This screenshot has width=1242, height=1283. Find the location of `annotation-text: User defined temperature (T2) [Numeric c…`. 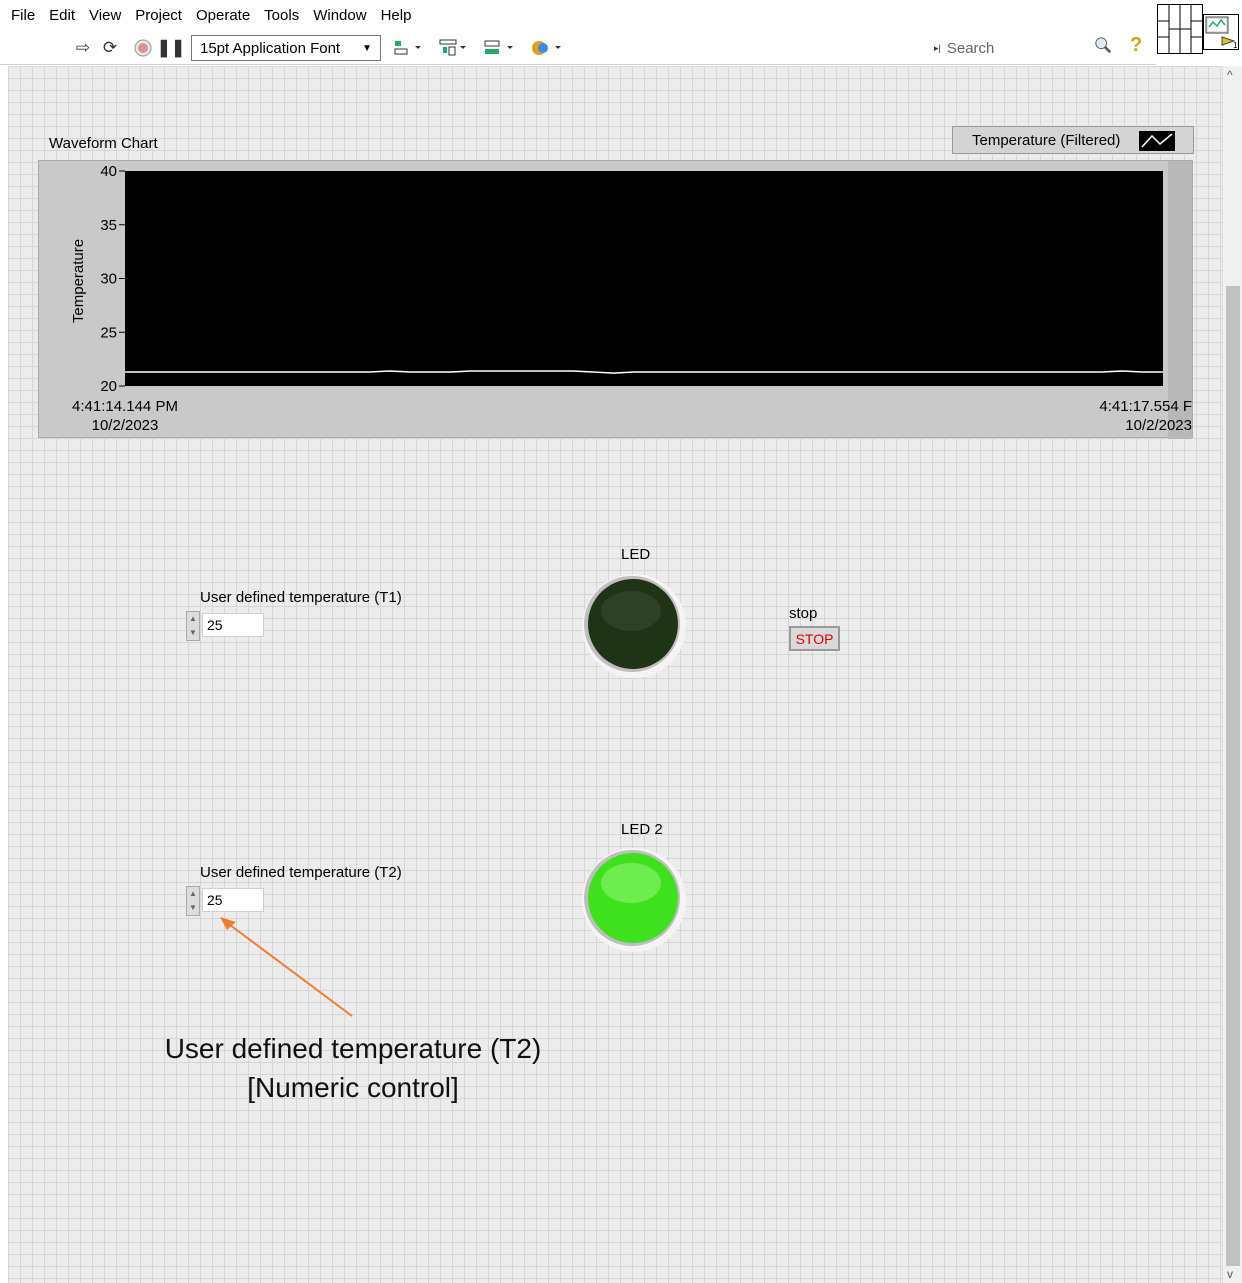

annotation-text: User defined temperature (T2) [Numeric c… is located at coordinates (353, 1068).